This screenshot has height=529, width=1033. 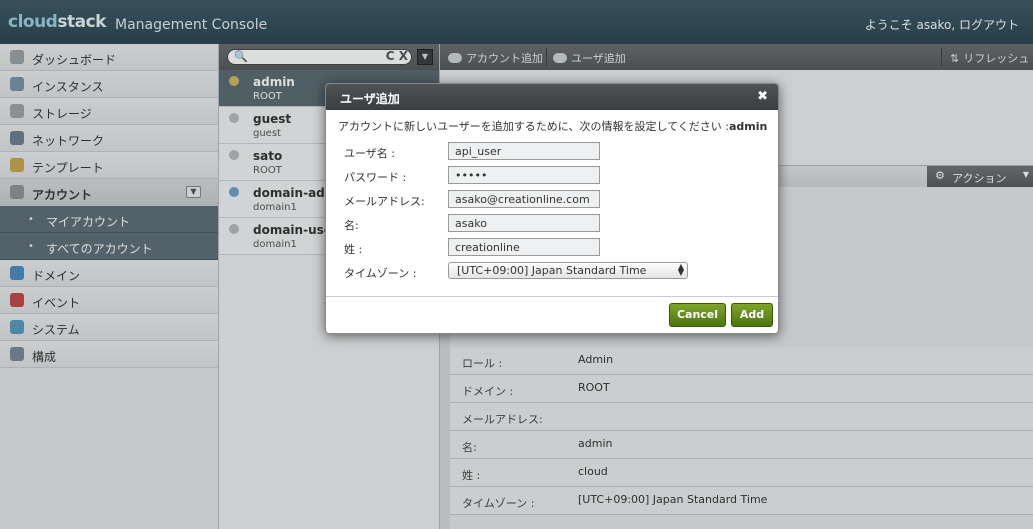 What do you see at coordinates (680, 269) in the screenshot?
I see `select-arrows-icon: ▲ ▼` at bounding box center [680, 269].